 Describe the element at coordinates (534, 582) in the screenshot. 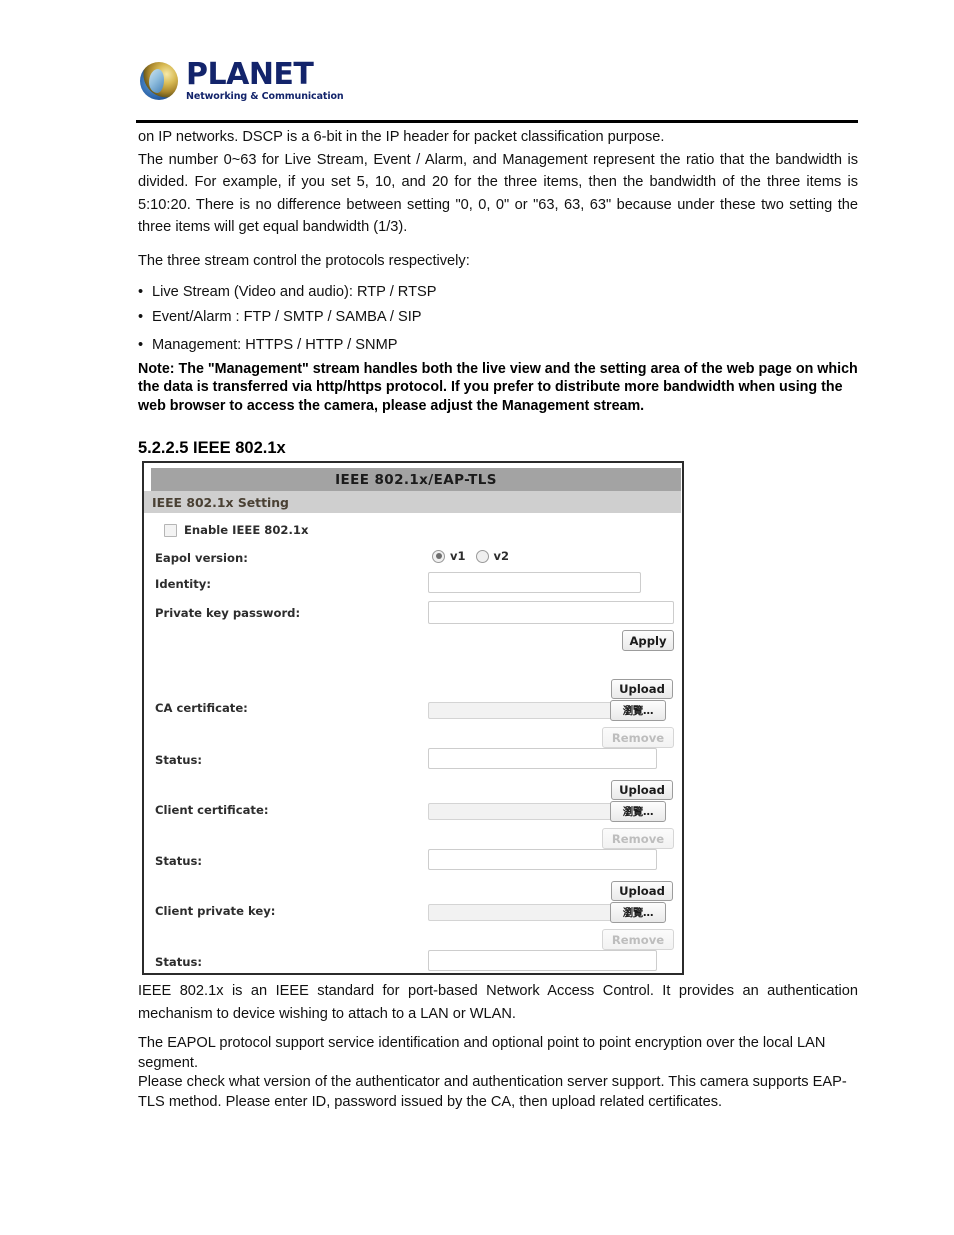

I see `identity-input` at that location.